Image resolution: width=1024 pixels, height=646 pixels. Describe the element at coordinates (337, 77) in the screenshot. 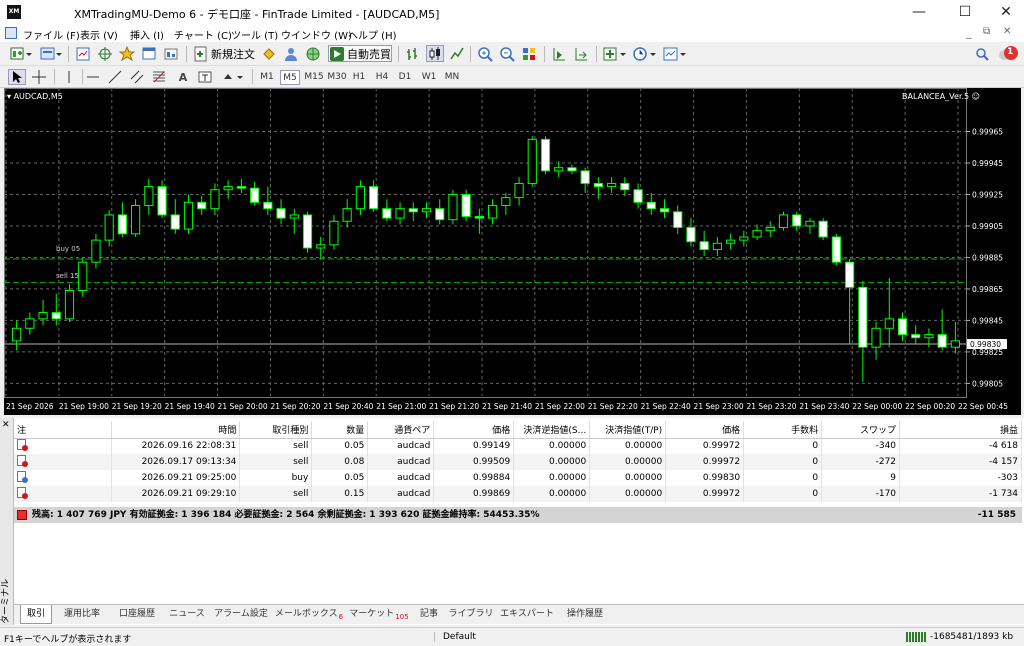

I see `timeframe-m30: M30` at that location.